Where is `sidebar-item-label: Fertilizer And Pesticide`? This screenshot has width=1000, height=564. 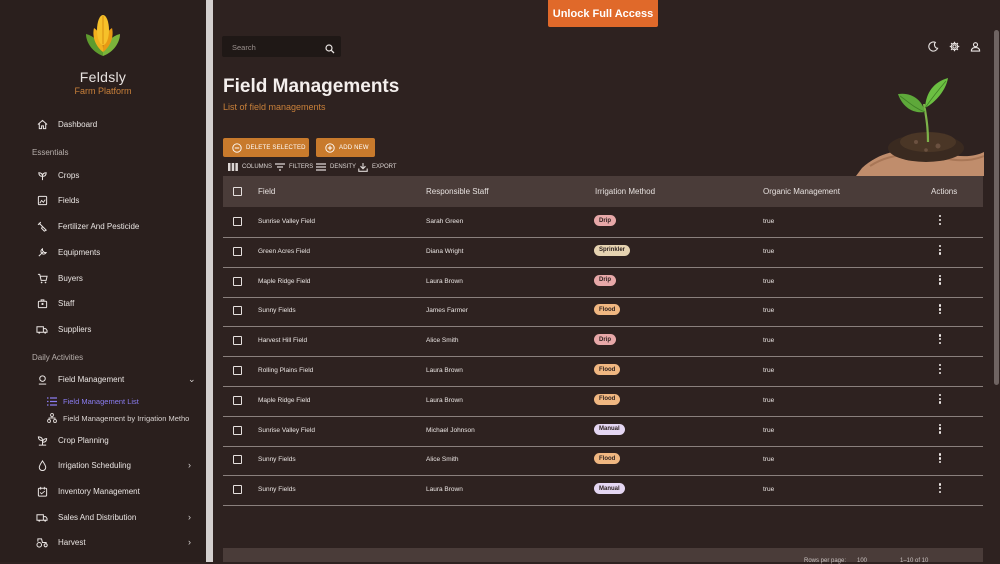 sidebar-item-label: Fertilizer And Pesticide is located at coordinates (99, 226).